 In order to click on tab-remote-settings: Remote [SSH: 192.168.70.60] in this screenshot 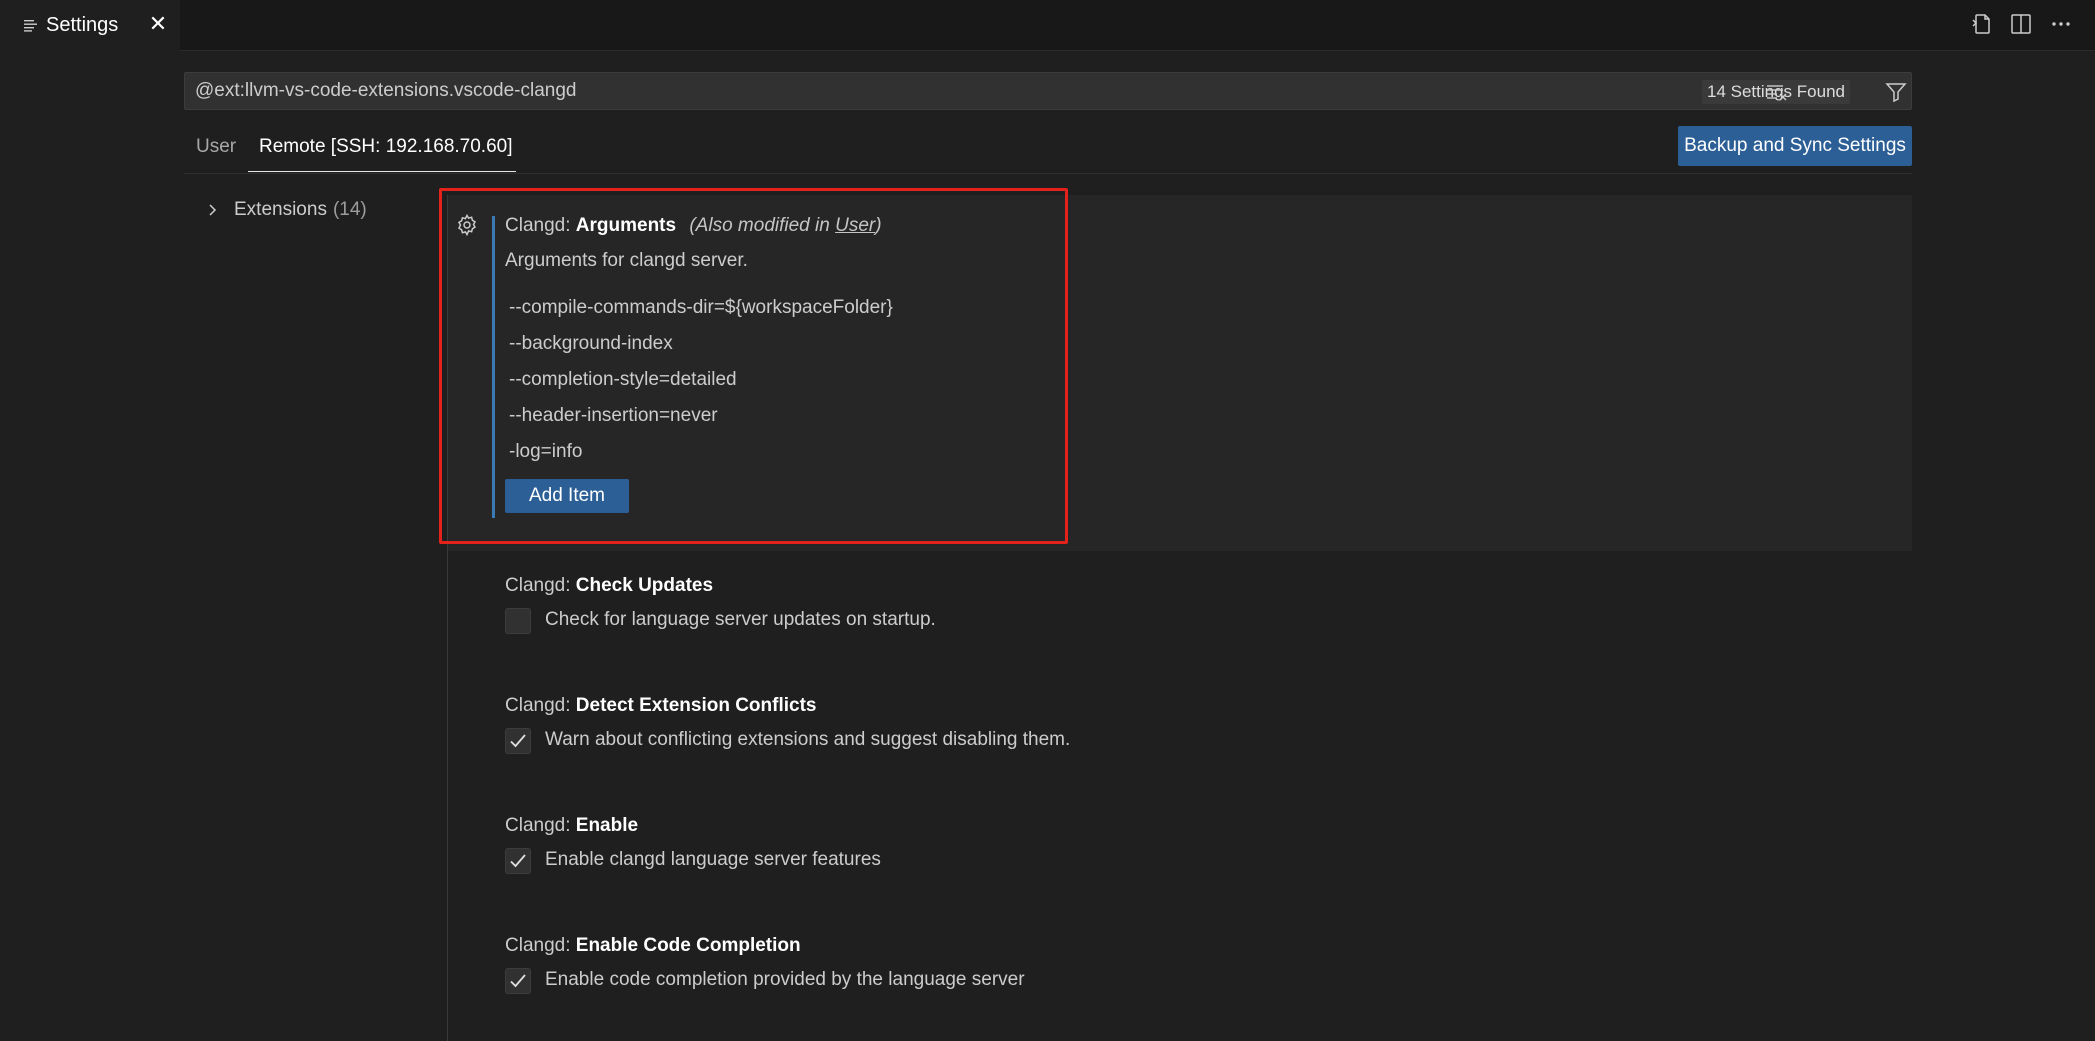, I will do `click(386, 147)`.